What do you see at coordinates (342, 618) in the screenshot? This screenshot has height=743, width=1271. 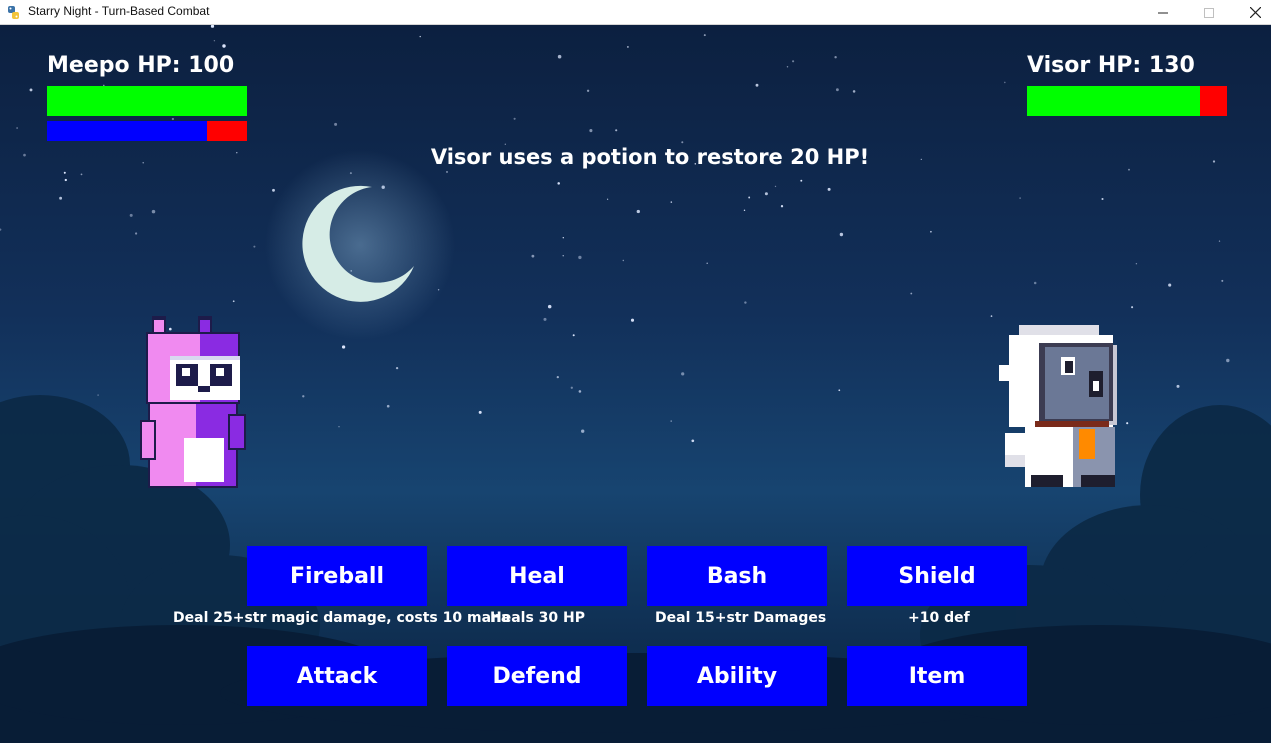 I see `fireball-description: Deal 25+str magic damage, costs 10 mana` at bounding box center [342, 618].